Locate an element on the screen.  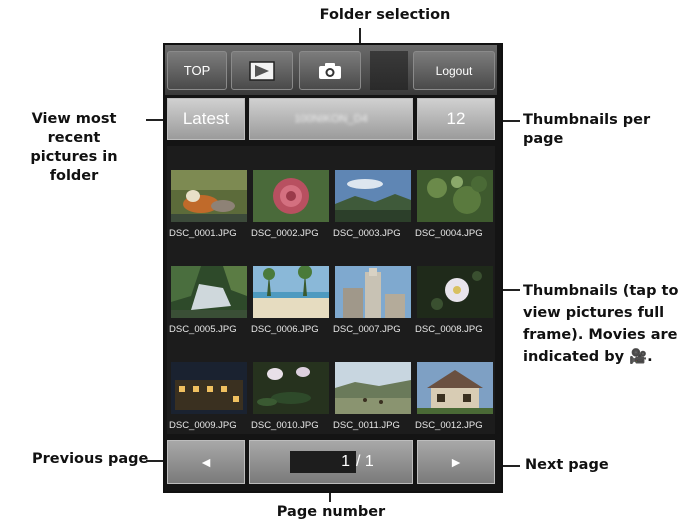
next-page-button: ► is located at coordinates (456, 462).